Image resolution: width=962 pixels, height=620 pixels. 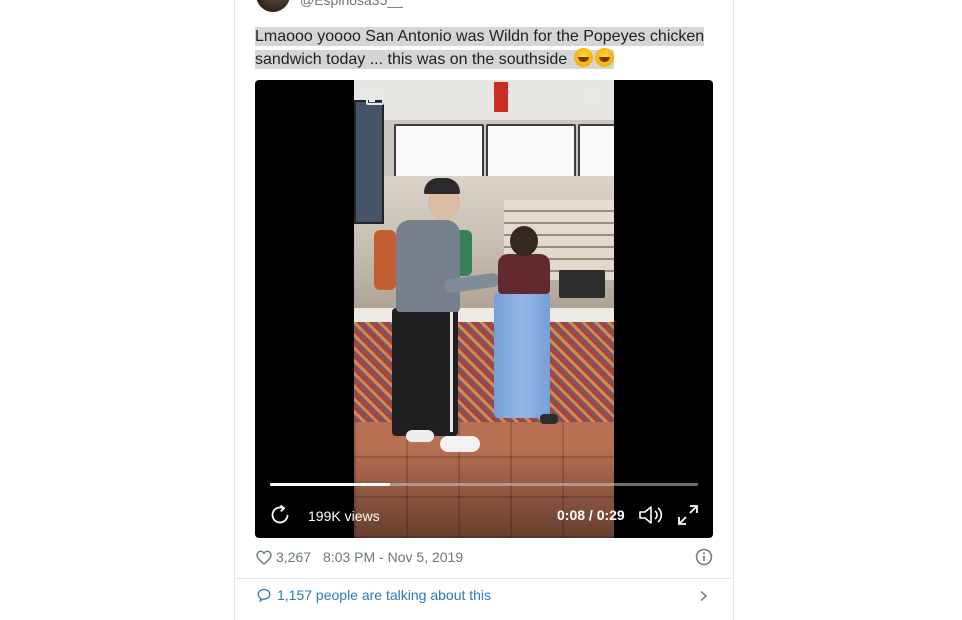 What do you see at coordinates (264, 595) in the screenshot?
I see `speech-bubble-icon` at bounding box center [264, 595].